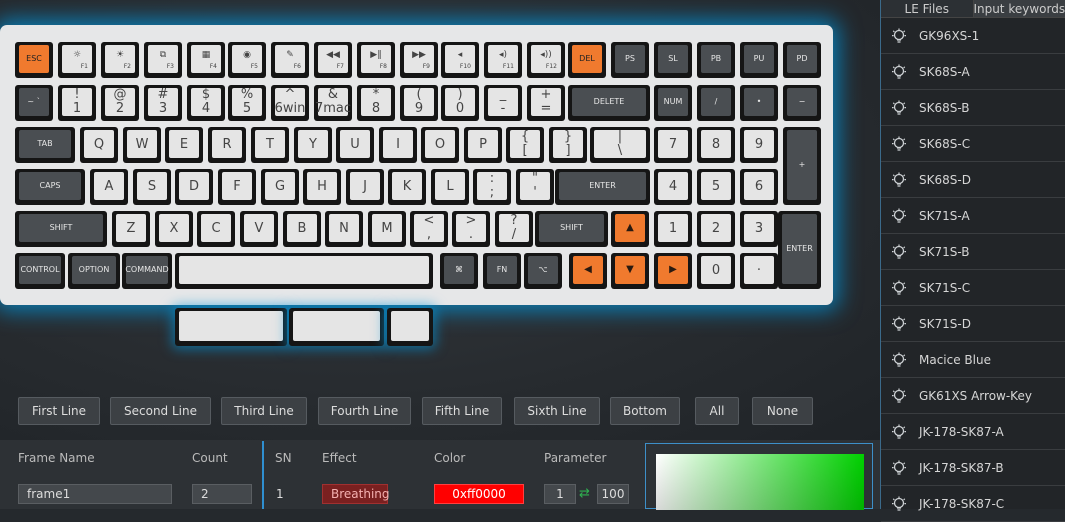 The image size is (1065, 522). I want to click on key-row4-8: K, so click(407, 187).